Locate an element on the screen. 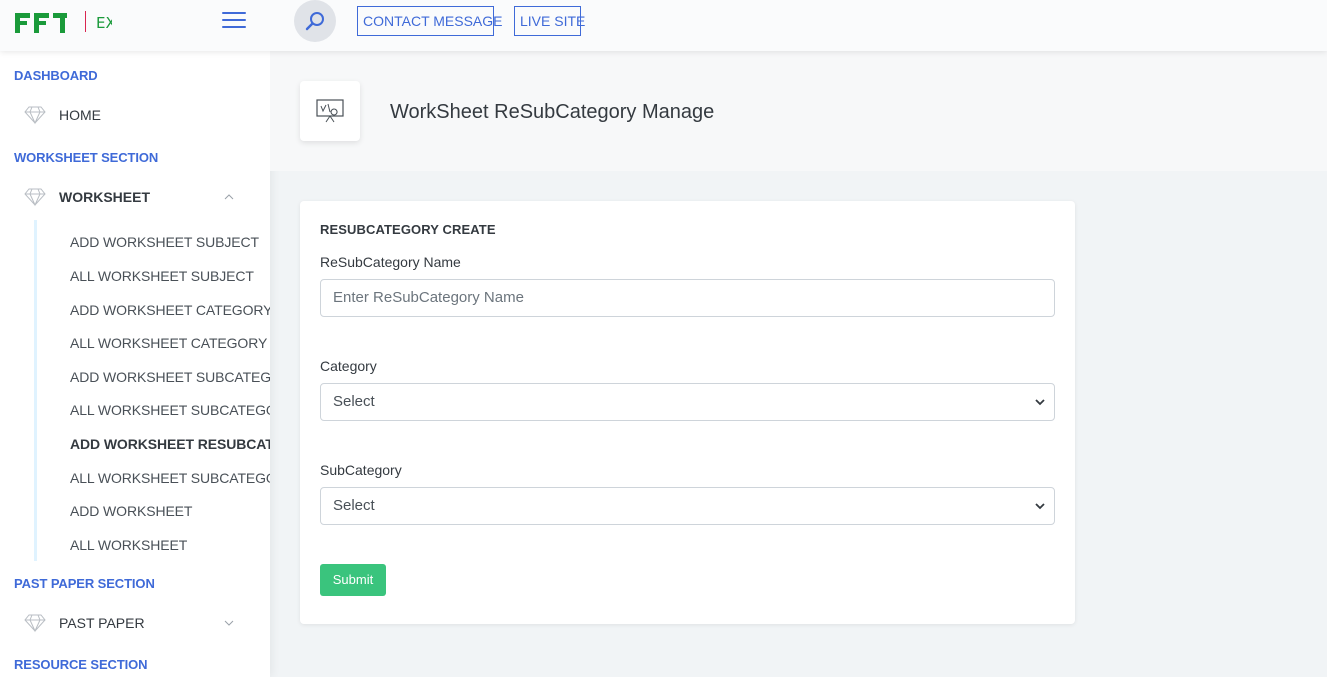 The width and height of the screenshot is (1327, 677). sidebar-item-label: WORKSHEET is located at coordinates (104, 197).